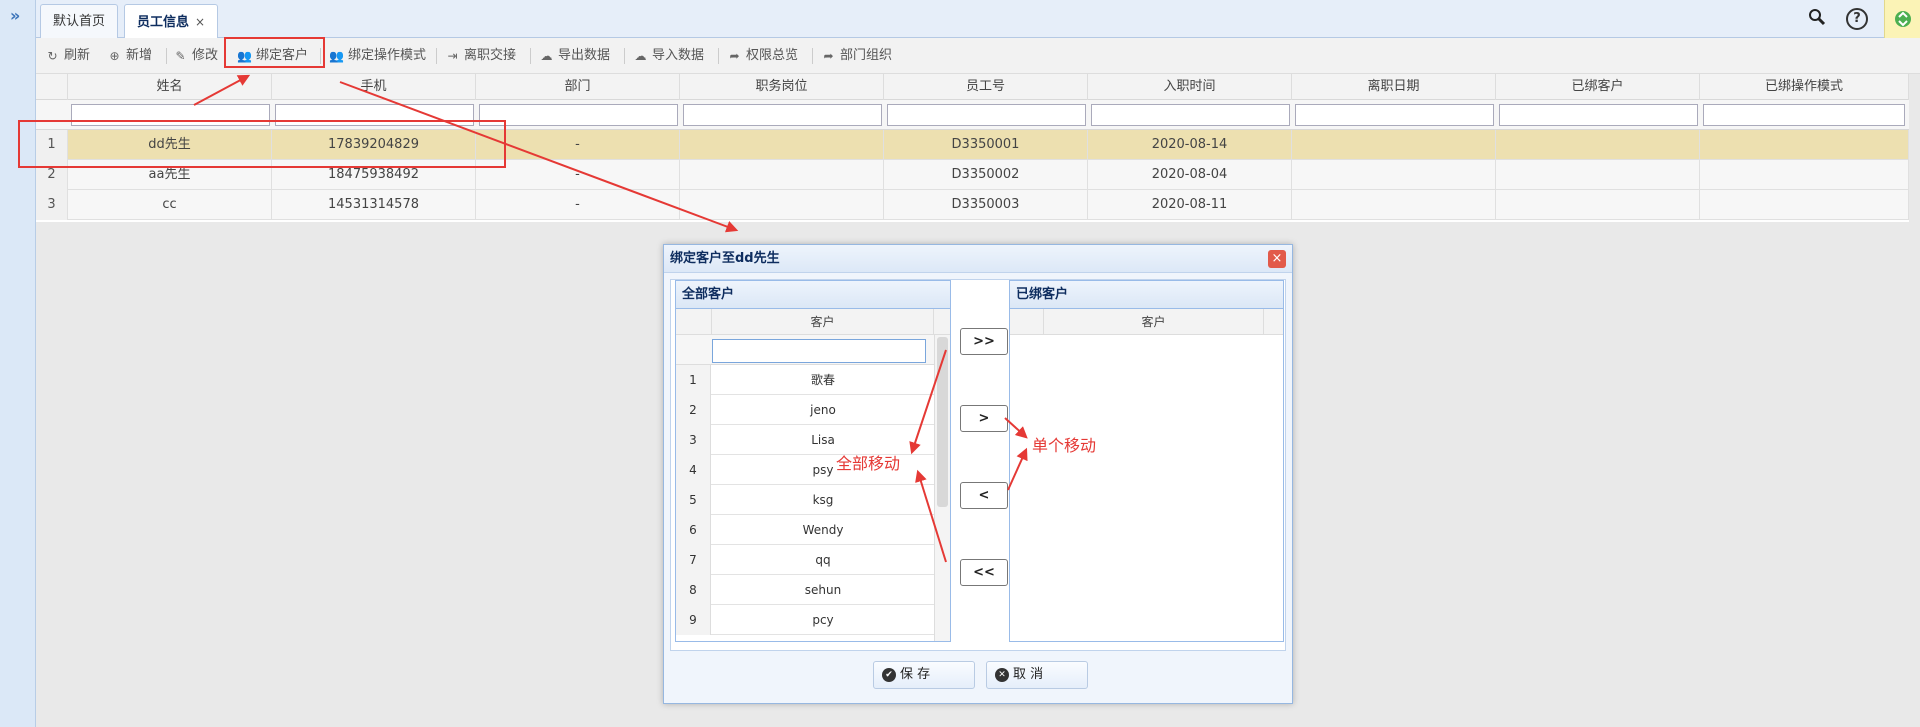 This screenshot has height=727, width=1920. What do you see at coordinates (805, 620) in the screenshot?
I see `list-item: 9 pcy` at bounding box center [805, 620].